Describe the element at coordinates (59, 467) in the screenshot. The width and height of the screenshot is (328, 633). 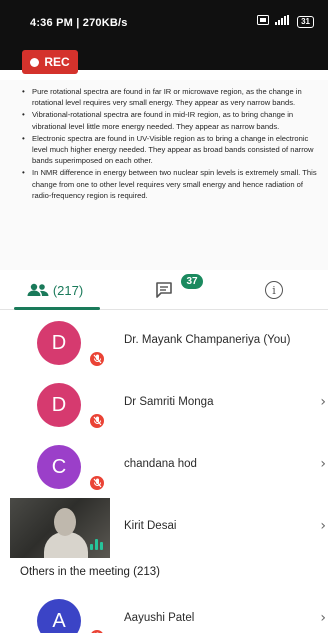
I see `avatar: C` at that location.